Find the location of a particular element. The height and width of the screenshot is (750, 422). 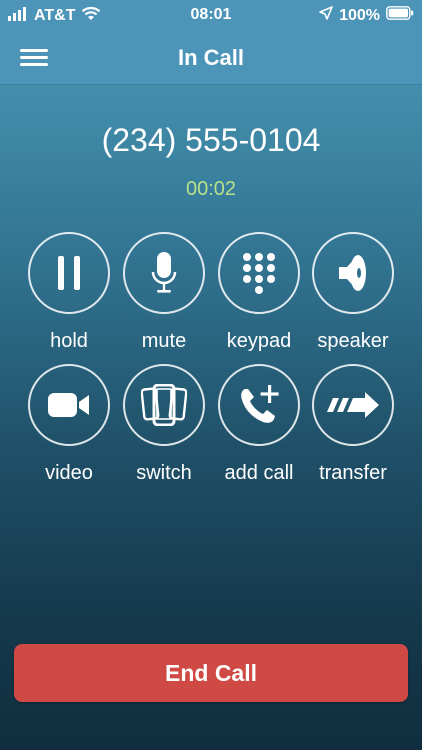

status-right: 100% is located at coordinates (366, 15).